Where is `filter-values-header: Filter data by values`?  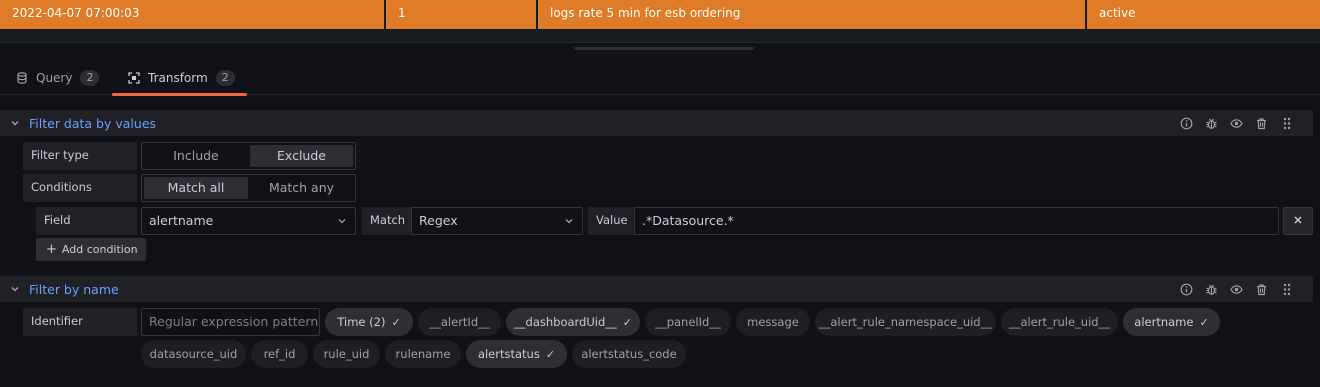
filter-values-header: Filter data by values is located at coordinates (656, 123).